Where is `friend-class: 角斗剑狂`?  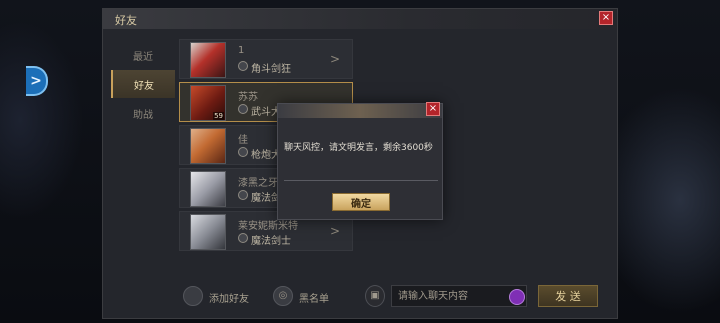 friend-class: 角斗剑狂 is located at coordinates (271, 69).